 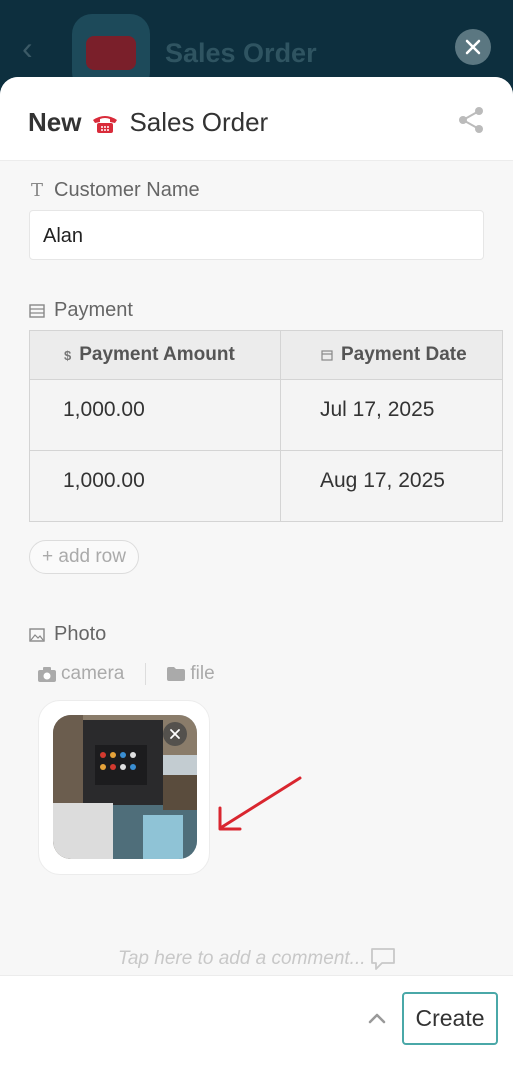 What do you see at coordinates (105, 124) in the screenshot?
I see `telephone-icon` at bounding box center [105, 124].